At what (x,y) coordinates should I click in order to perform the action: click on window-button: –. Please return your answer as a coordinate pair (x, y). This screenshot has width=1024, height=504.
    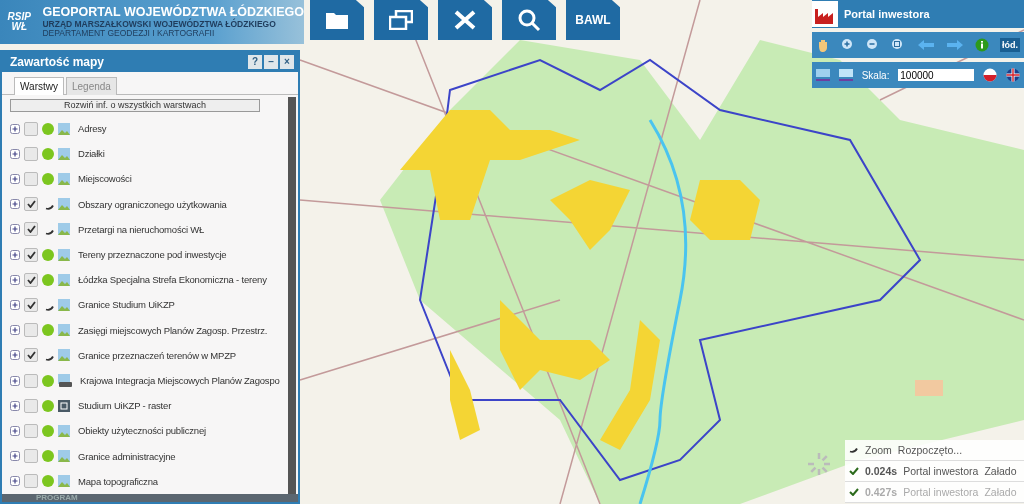
    Looking at the image, I should click on (271, 62).